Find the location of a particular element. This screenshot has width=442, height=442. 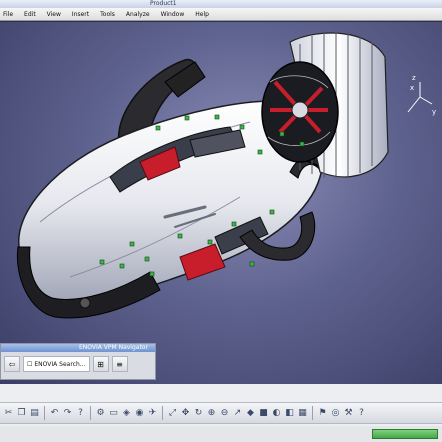

zoom-out-icon: ⊖ is located at coordinates (224, 413).